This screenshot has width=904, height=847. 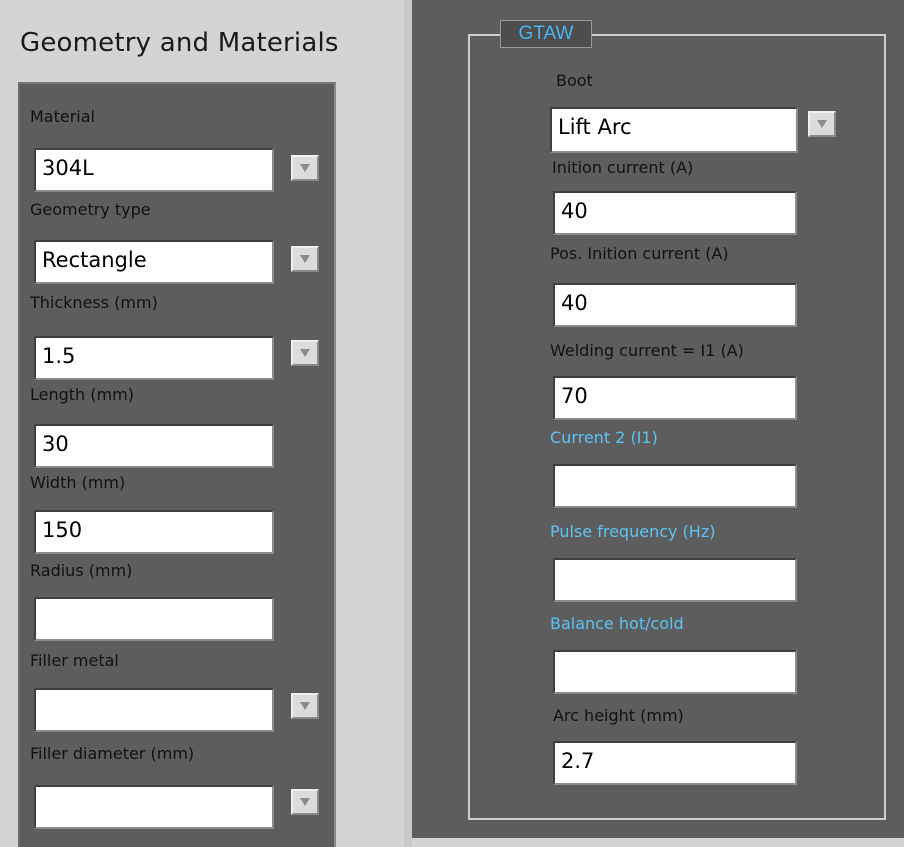 What do you see at coordinates (154, 532) in the screenshot?
I see `width-field: 150` at bounding box center [154, 532].